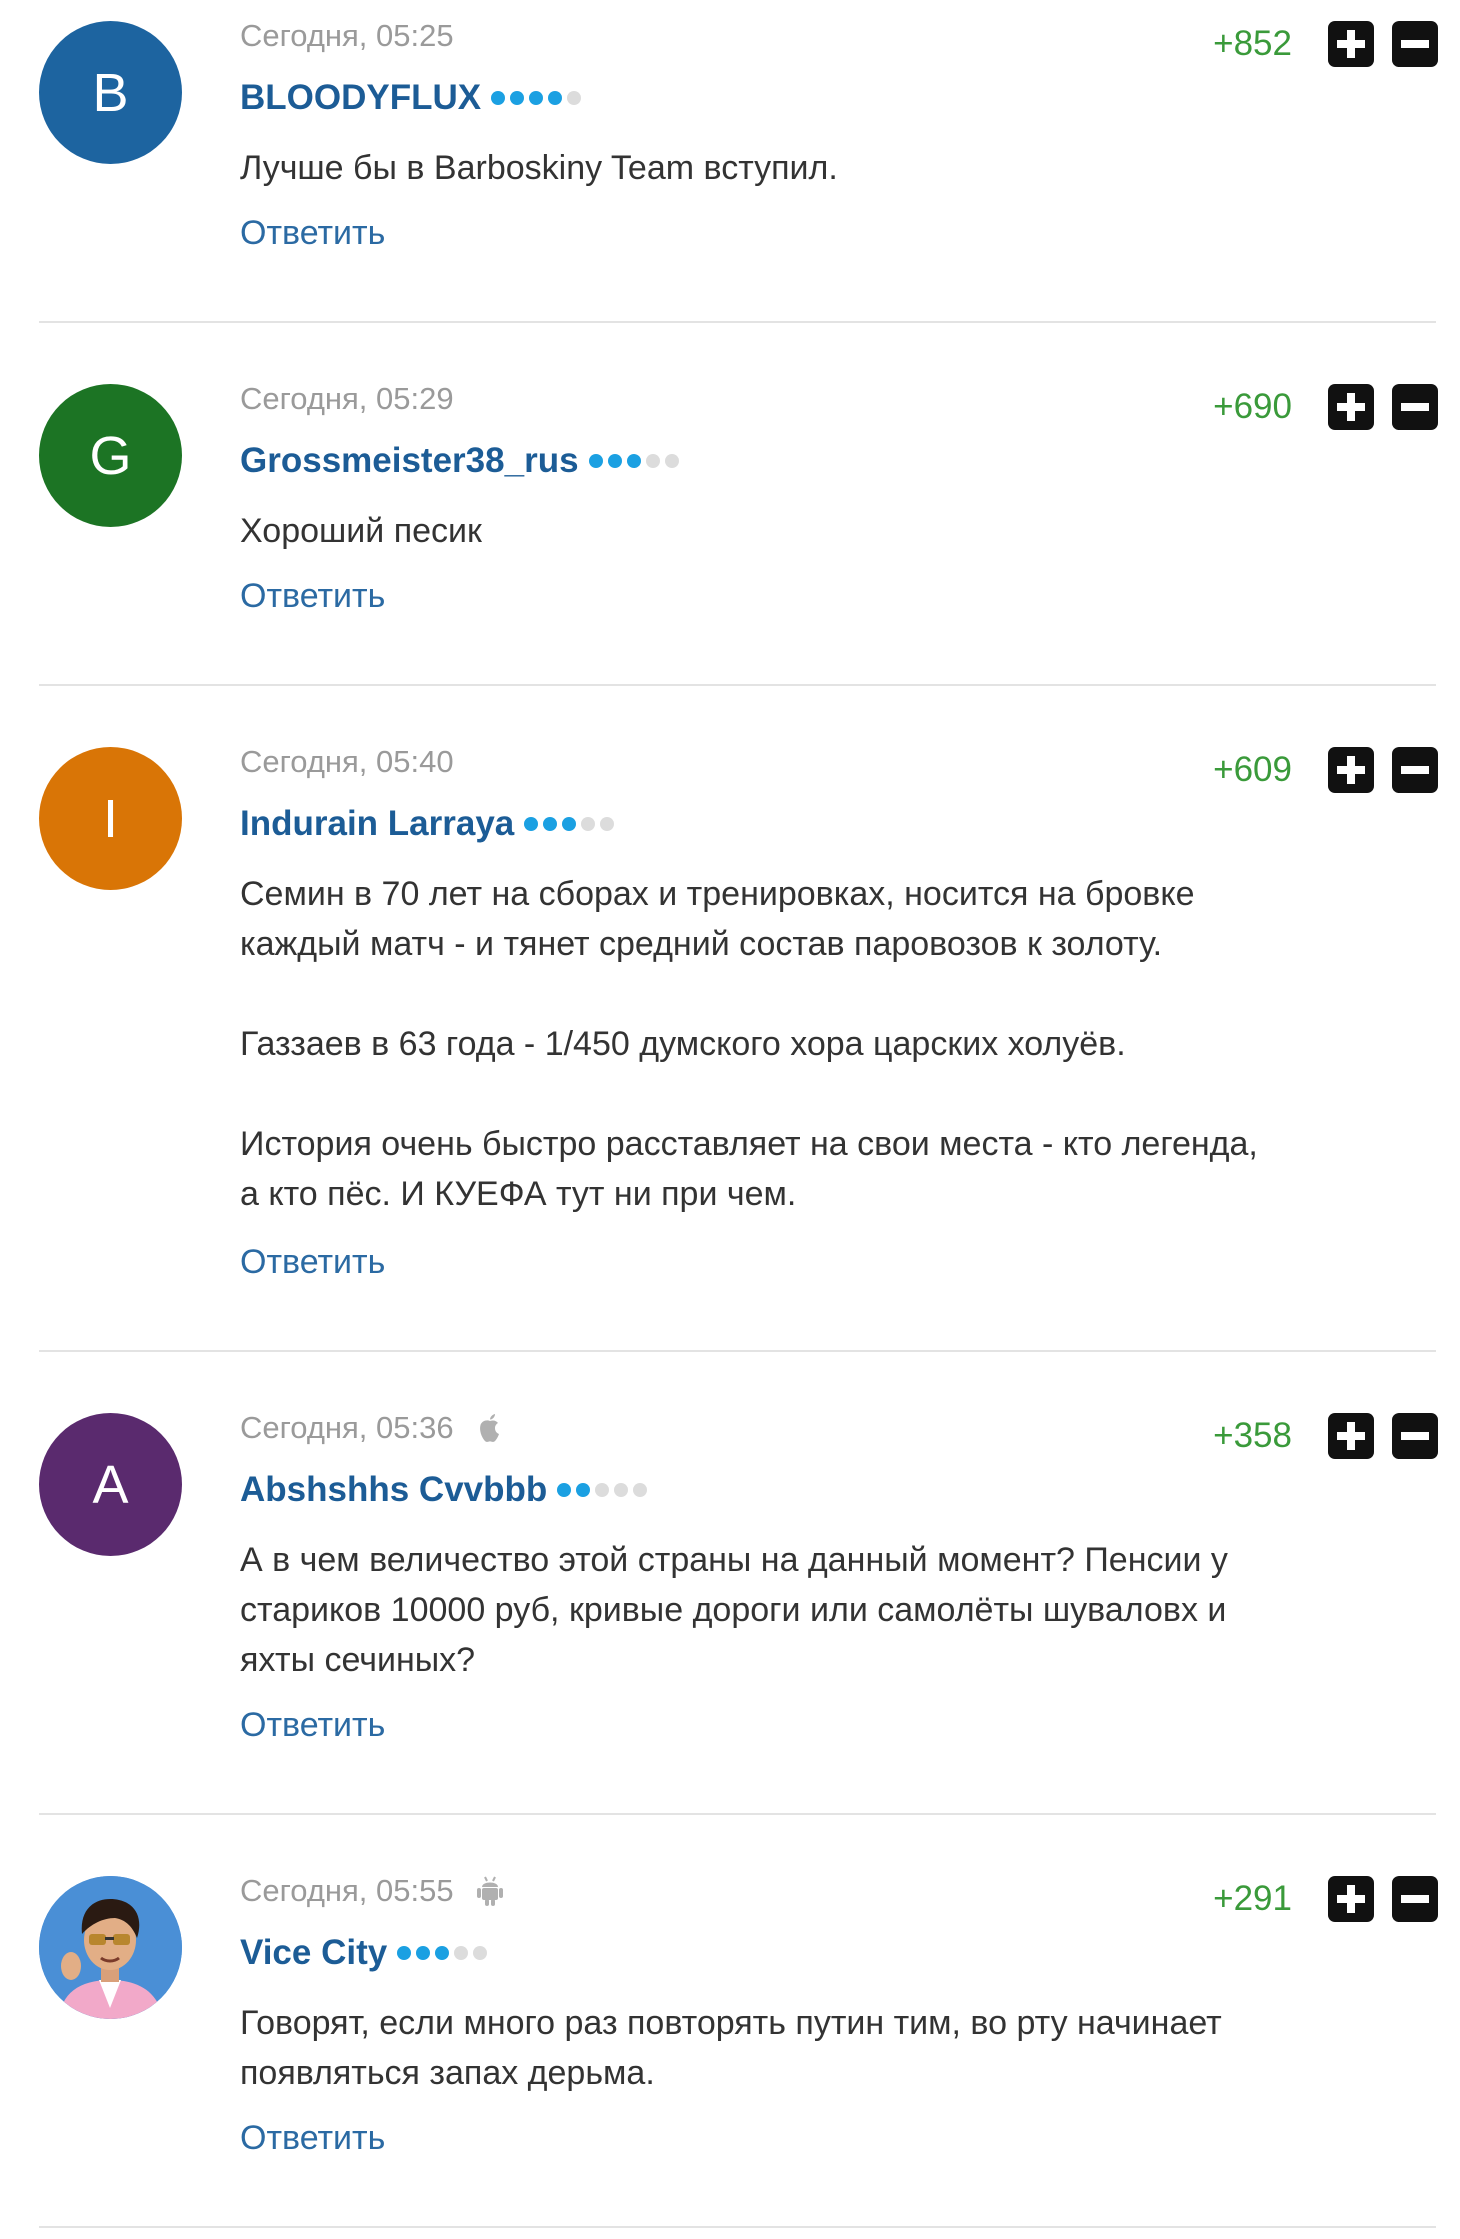 The image size is (1460, 2239). What do you see at coordinates (840, 168) in the screenshot?
I see `comment-text: Лучше бы в Barboskiny Team вступил.` at bounding box center [840, 168].